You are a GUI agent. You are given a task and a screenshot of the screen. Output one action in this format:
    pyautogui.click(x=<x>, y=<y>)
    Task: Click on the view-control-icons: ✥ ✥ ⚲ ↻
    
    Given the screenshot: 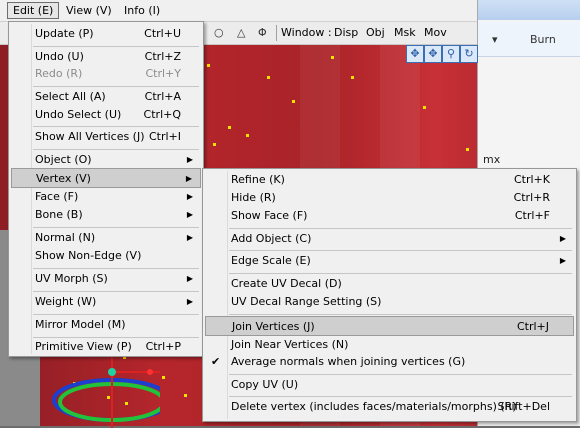 What is the action you would take?
    pyautogui.click(x=442, y=54)
    